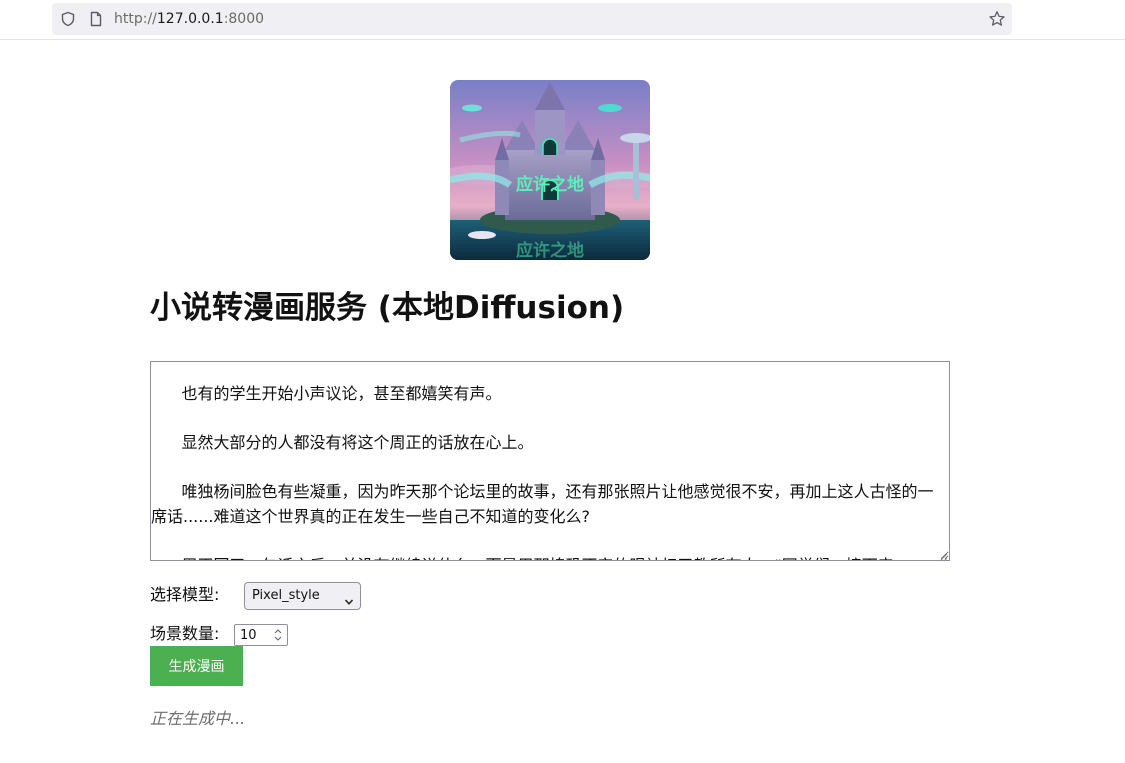 This screenshot has width=1125, height=763. Describe the element at coordinates (261, 635) in the screenshot. I see `scene-count-input: 10` at that location.